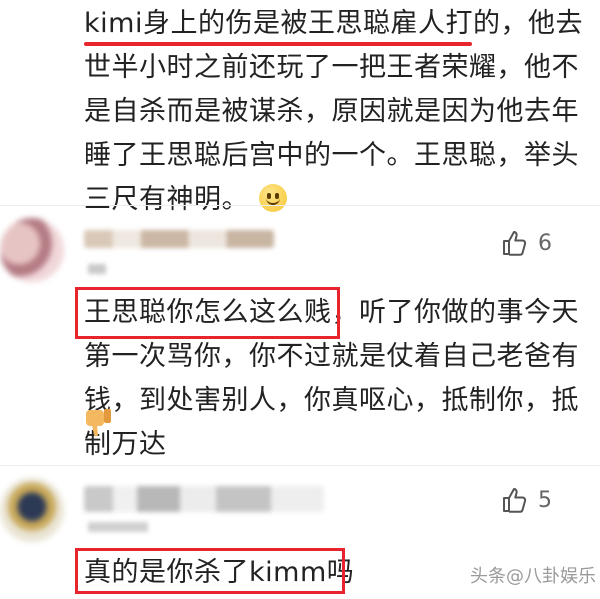  Describe the element at coordinates (278, 44) in the screenshot. I see `red-underline-highlight` at that location.